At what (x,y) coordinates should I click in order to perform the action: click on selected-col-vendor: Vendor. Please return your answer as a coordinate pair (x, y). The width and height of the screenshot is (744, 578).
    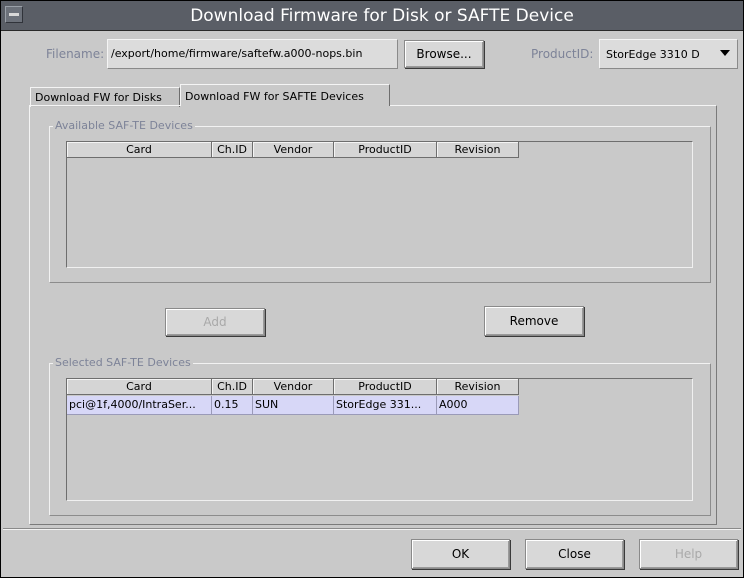
    Looking at the image, I should click on (293, 387).